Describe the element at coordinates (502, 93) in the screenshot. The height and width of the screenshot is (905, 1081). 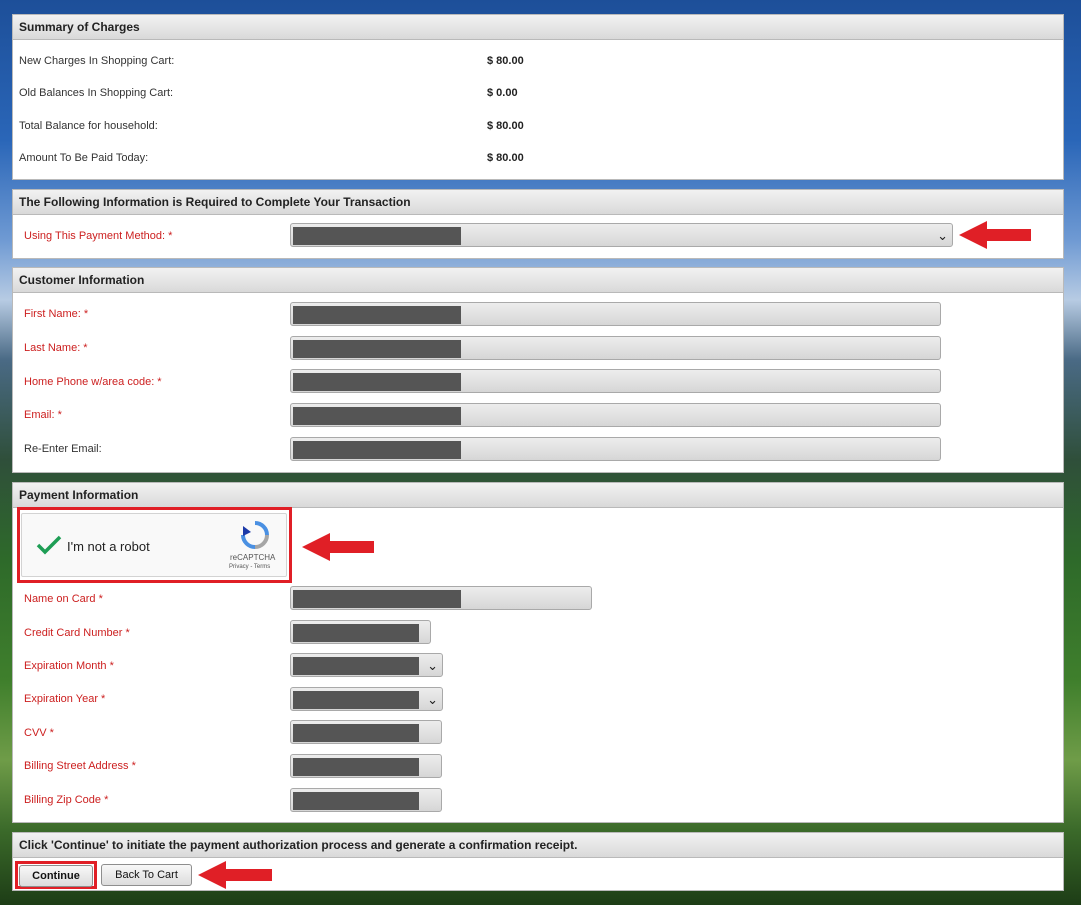
I see `summary-value: $ 0.00` at that location.